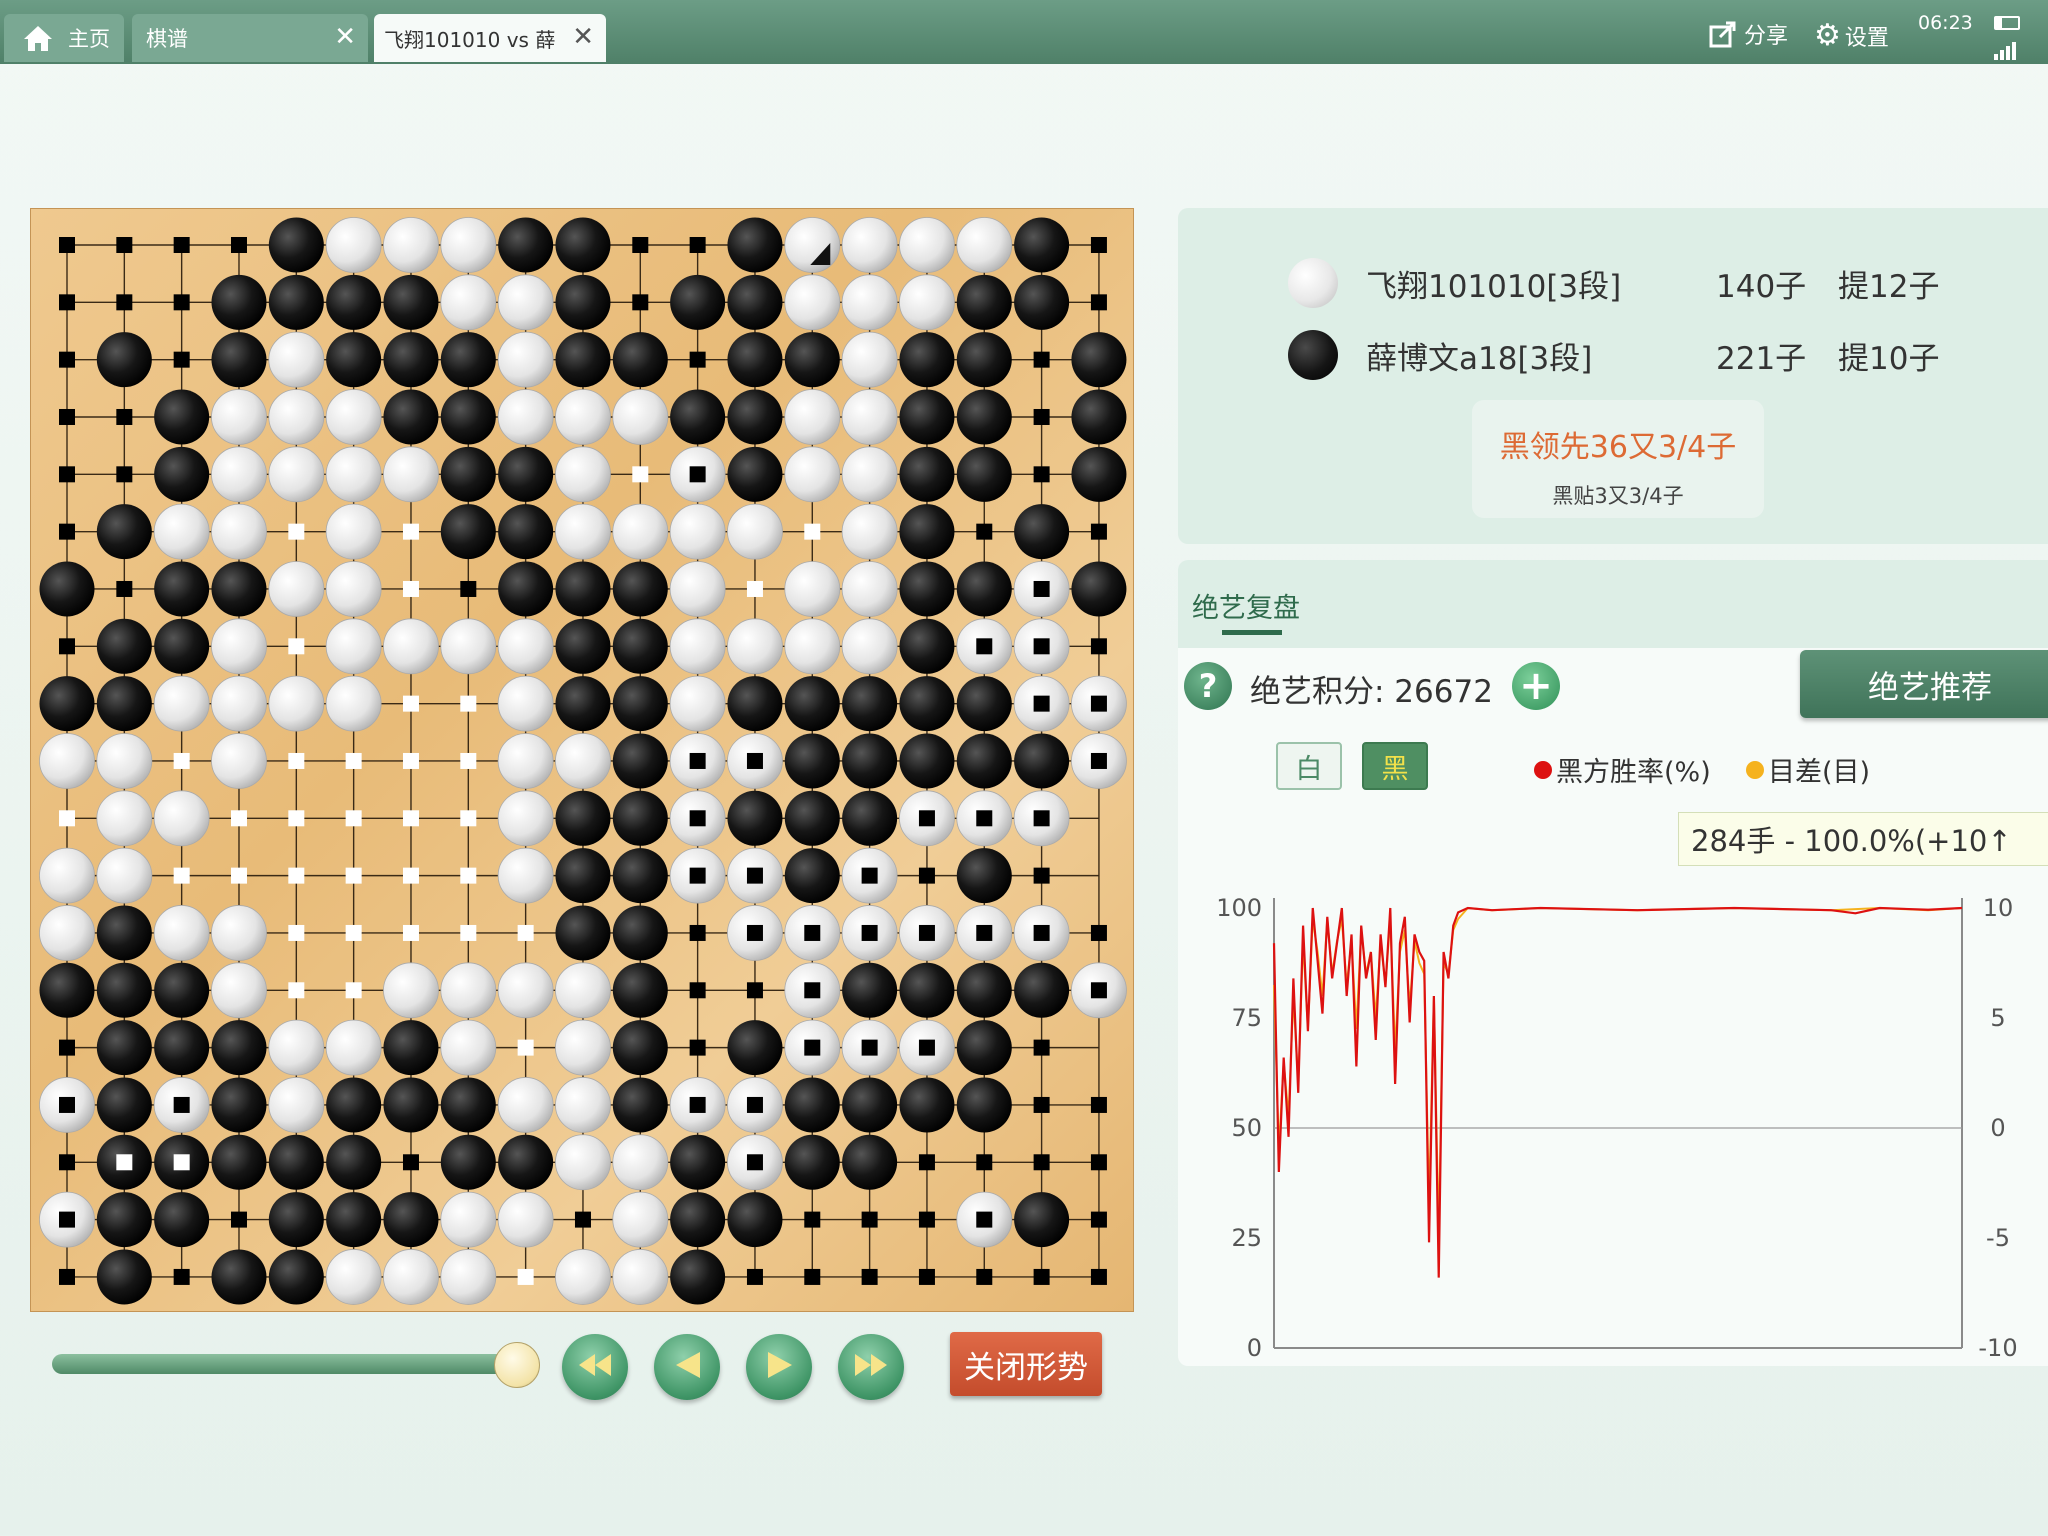 The height and width of the screenshot is (1536, 2048). Describe the element at coordinates (1309, 766) in the screenshot. I see `toggle-white-button: 白` at that location.